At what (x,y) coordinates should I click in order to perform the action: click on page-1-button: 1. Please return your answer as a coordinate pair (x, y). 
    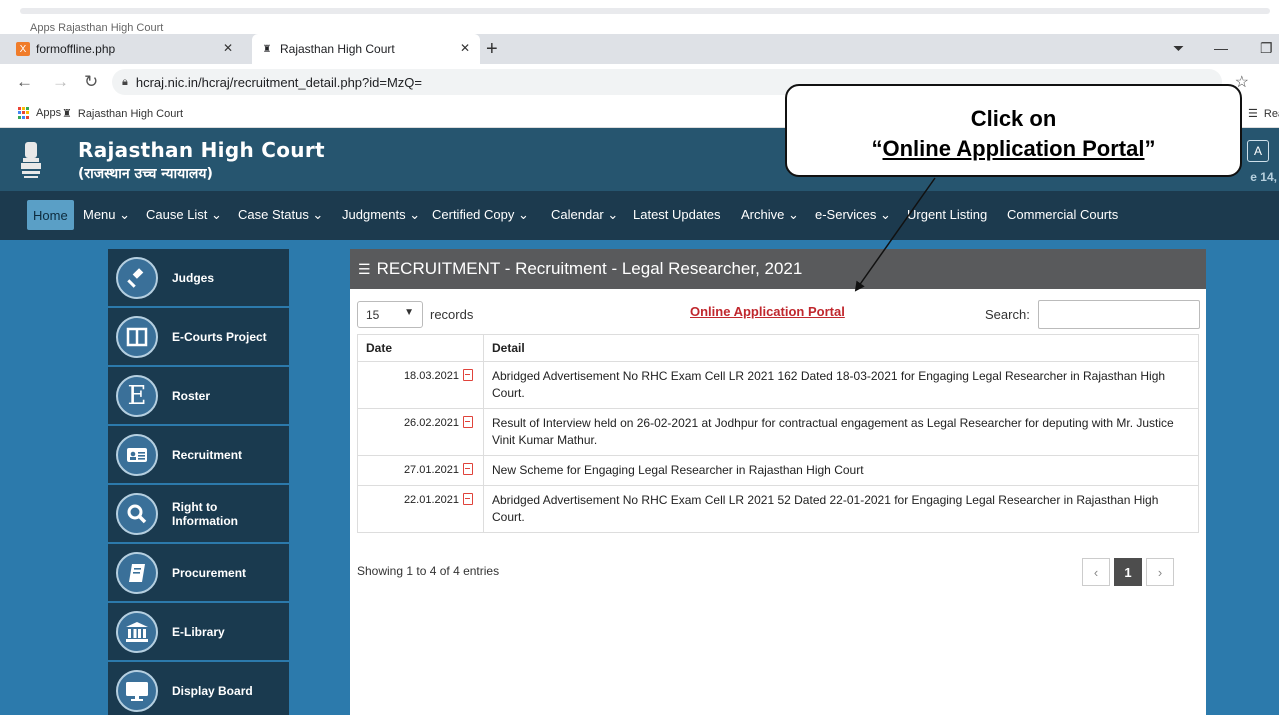
    Looking at the image, I should click on (1128, 572).